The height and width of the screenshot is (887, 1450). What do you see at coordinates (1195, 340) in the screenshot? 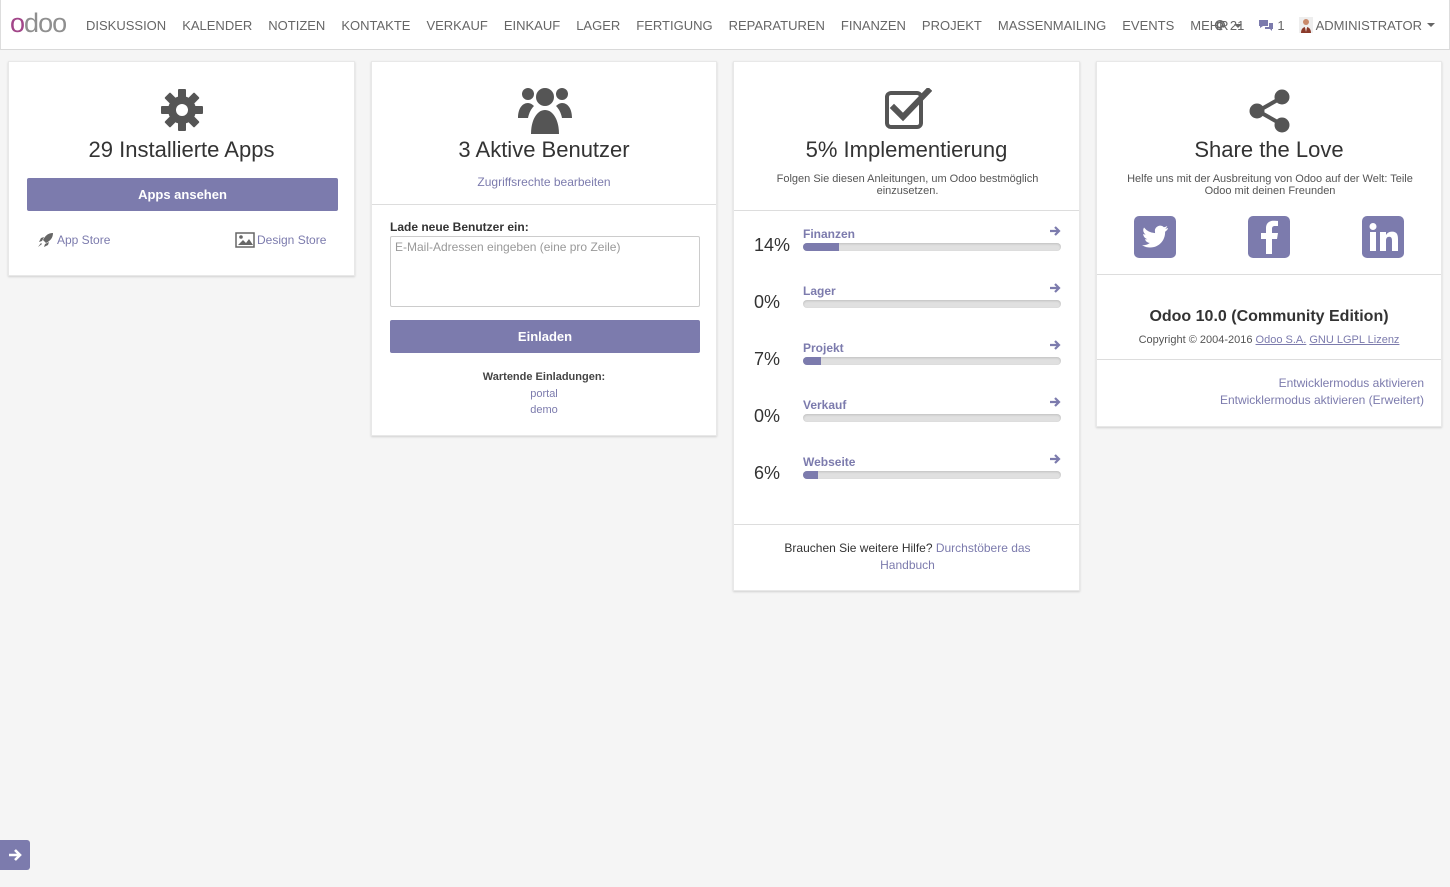
I see `copyright-text: Copyright © 2004-2016` at bounding box center [1195, 340].